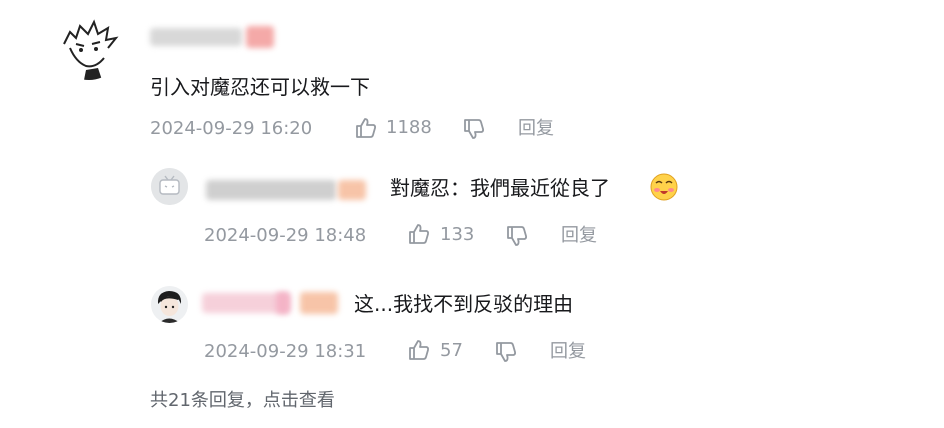  What do you see at coordinates (285, 235) in the screenshot?
I see `reply-timestamp: 2024-09-29 18:48` at bounding box center [285, 235].